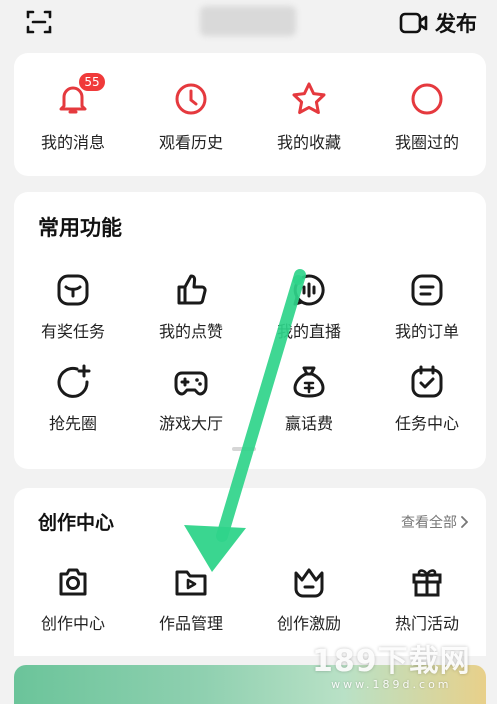  What do you see at coordinates (309, 290) in the screenshot?
I see `live-icon` at bounding box center [309, 290].